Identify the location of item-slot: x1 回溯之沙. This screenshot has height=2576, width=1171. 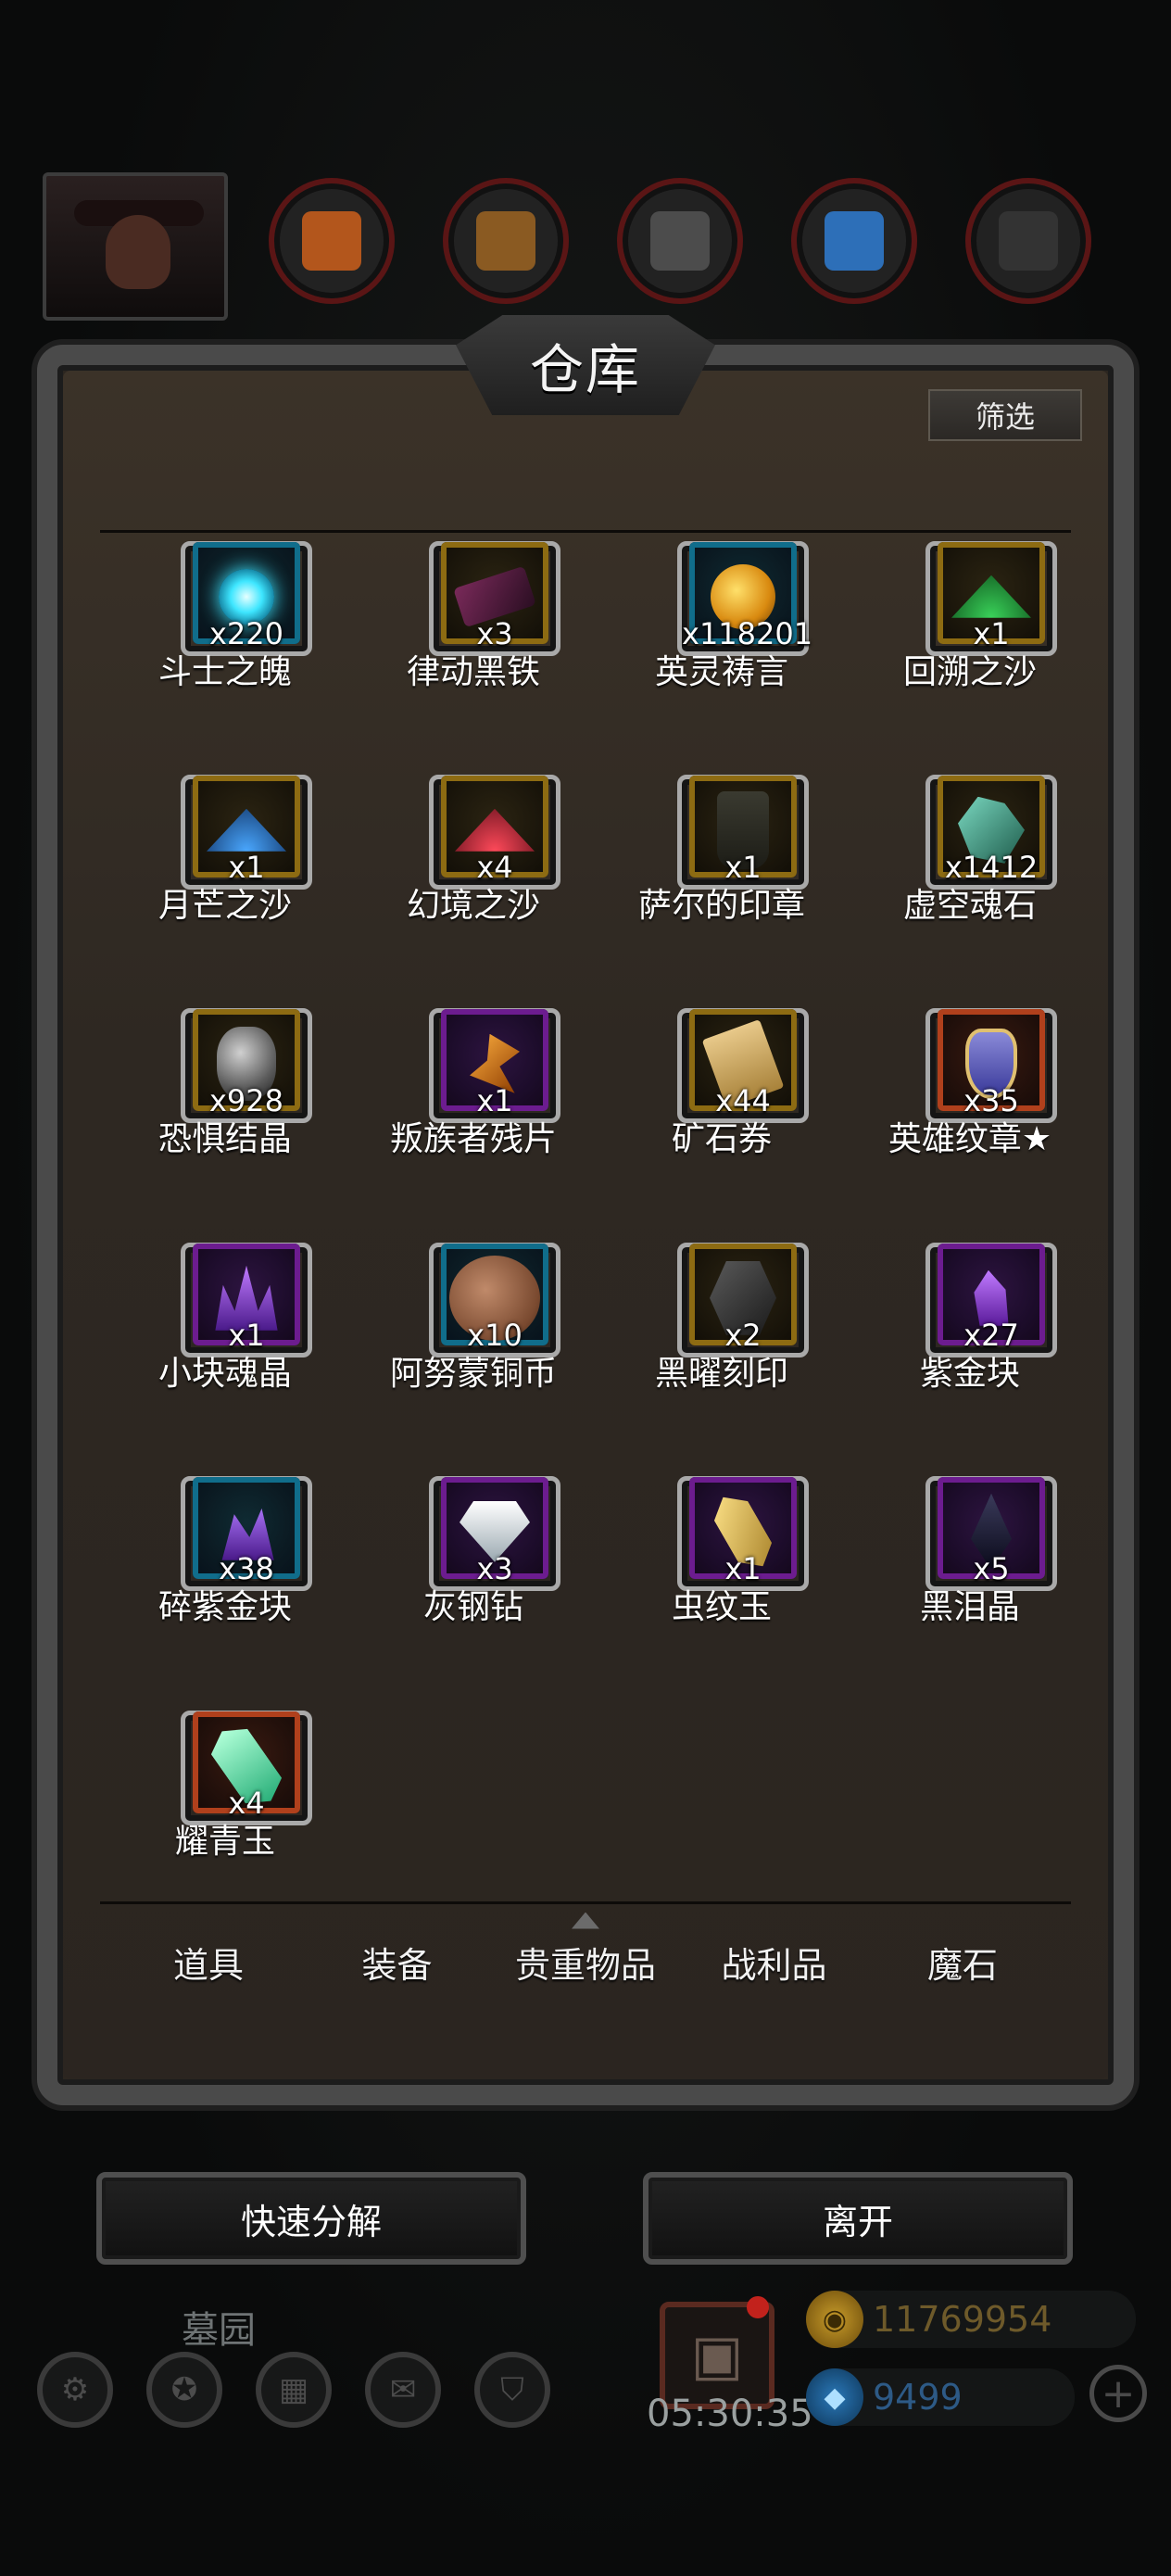
(958, 633).